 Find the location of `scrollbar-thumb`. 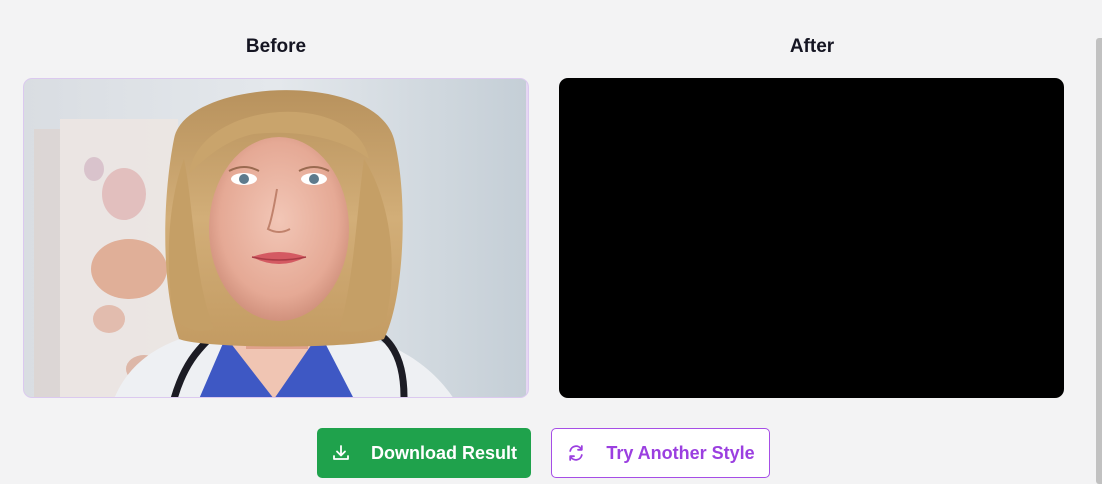

scrollbar-thumb is located at coordinates (1099, 261).